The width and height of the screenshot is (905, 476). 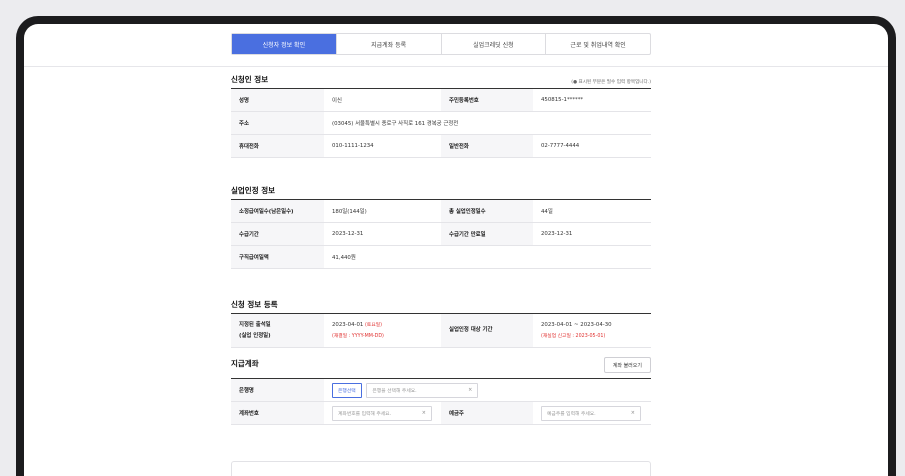 What do you see at coordinates (487, 100) in the screenshot?
I see `rrn-label: 주민등록번호` at bounding box center [487, 100].